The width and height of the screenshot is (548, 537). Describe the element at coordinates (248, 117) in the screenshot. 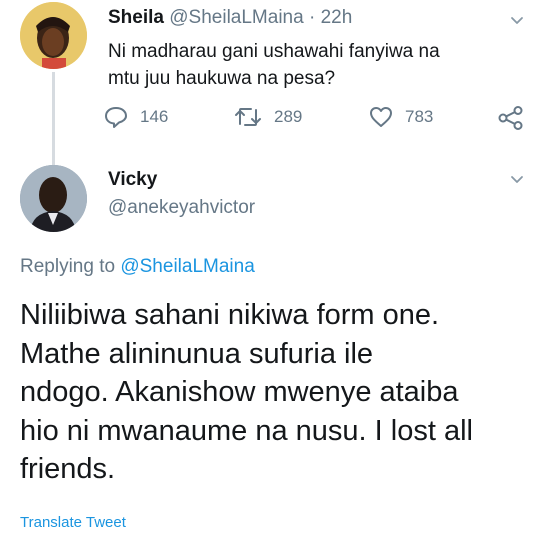

I see `retweet-icon` at that location.